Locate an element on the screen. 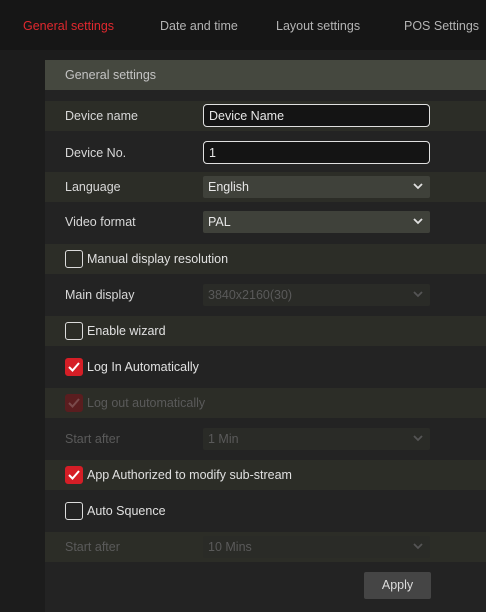 The image size is (486, 612). device-name-label: Device name is located at coordinates (101, 116).